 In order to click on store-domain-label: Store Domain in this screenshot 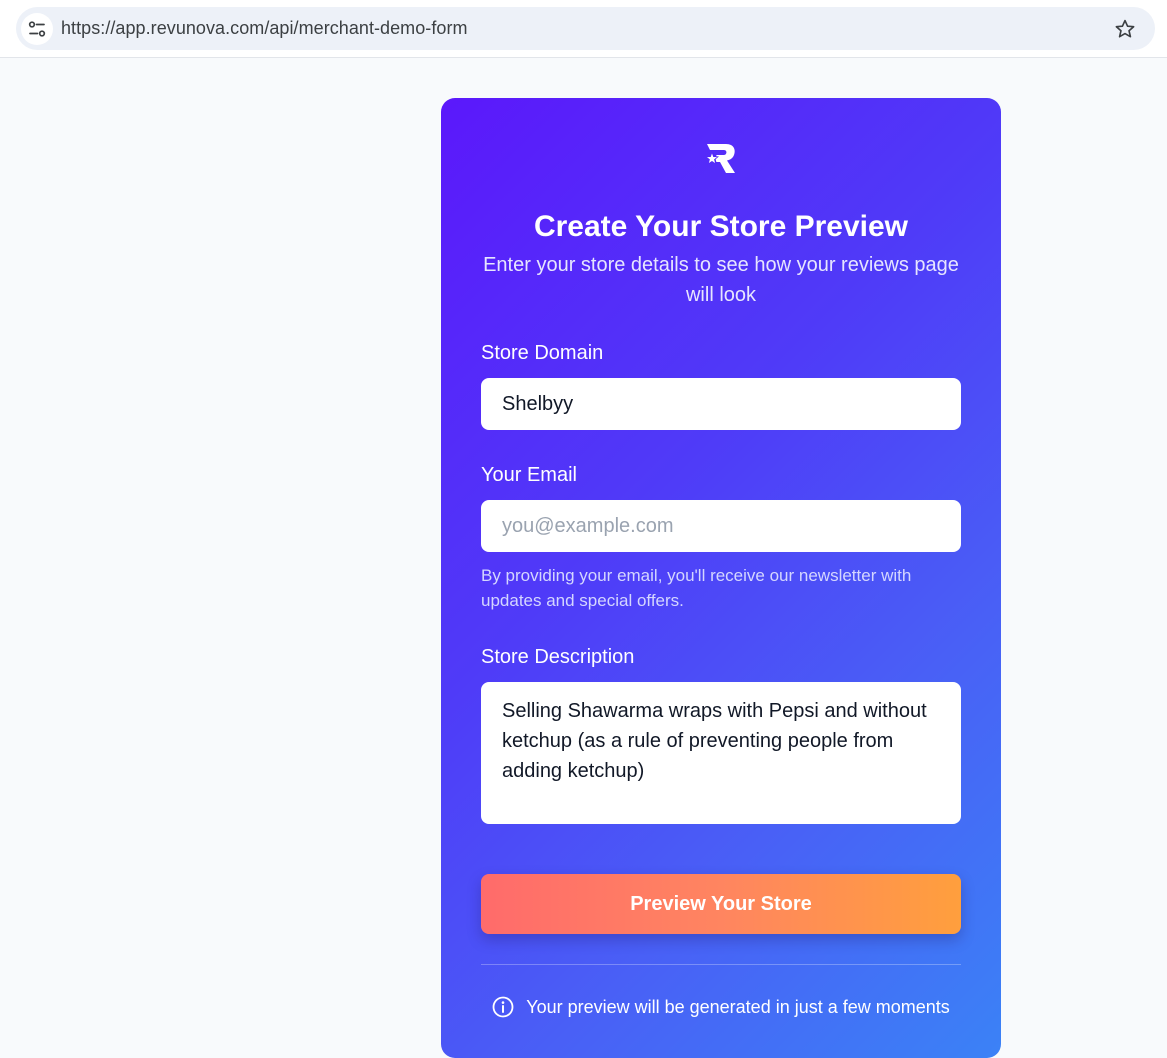, I will do `click(542, 353)`.